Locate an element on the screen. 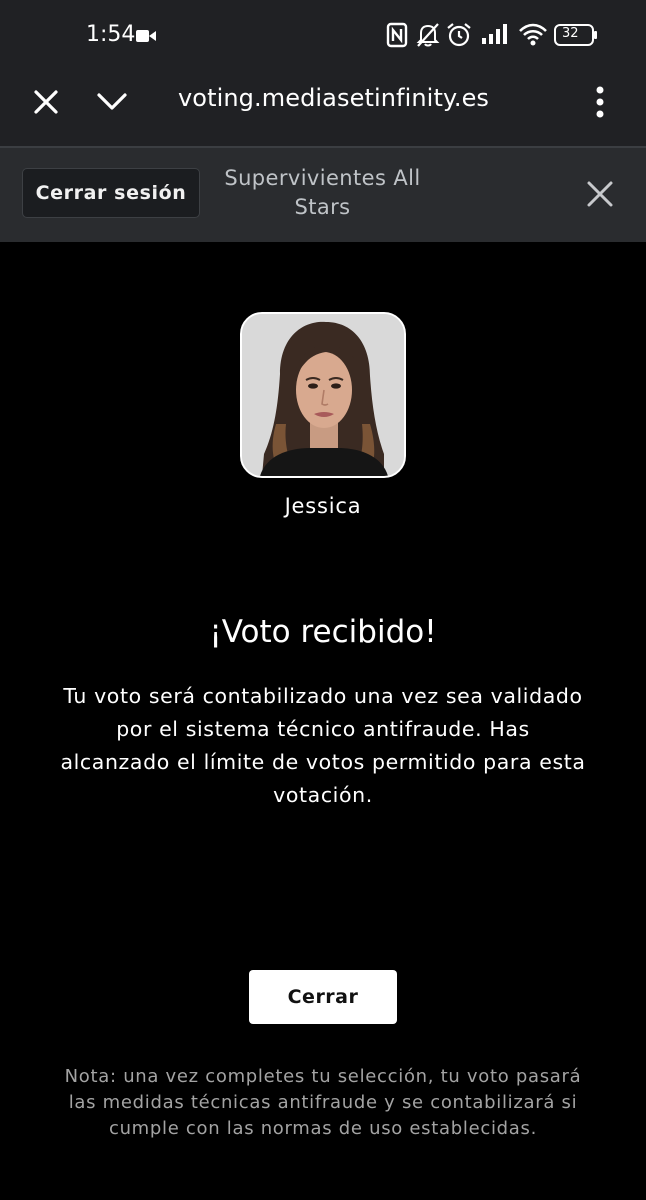 The width and height of the screenshot is (646, 1200). video-camera-icon is located at coordinates (146, 36).